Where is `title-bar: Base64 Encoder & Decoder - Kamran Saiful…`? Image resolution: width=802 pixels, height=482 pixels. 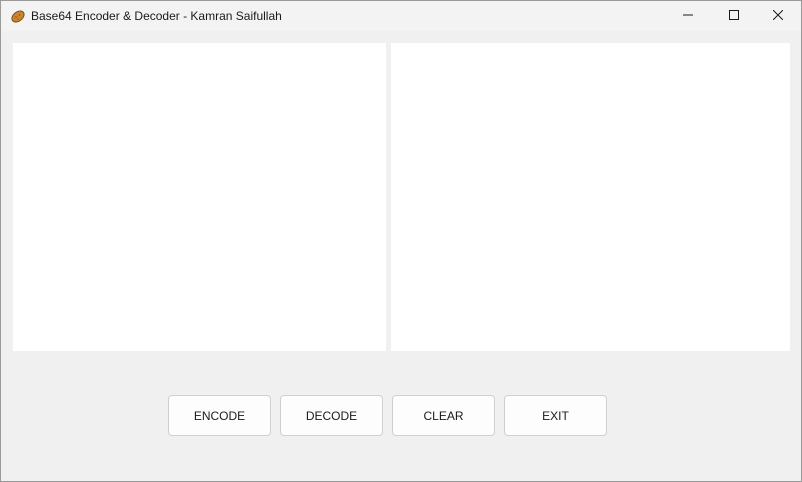 title-bar: Base64 Encoder & Decoder - Kamran Saiful… is located at coordinates (401, 16).